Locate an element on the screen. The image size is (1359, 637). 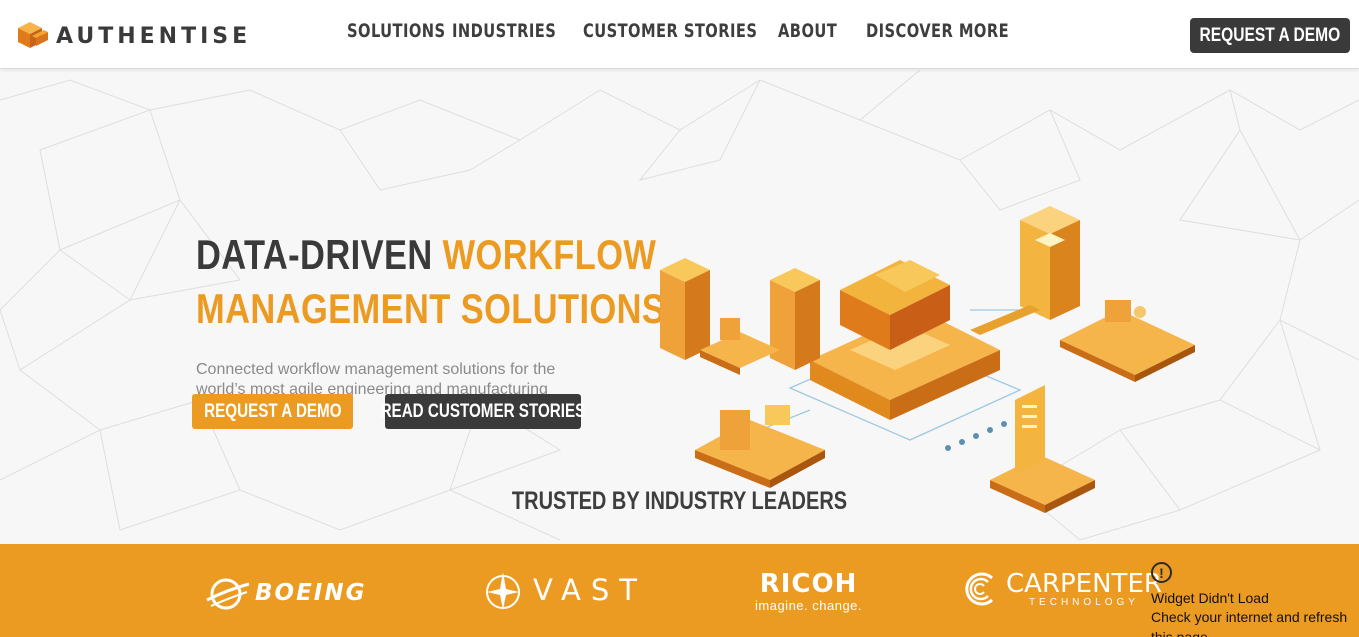
vast-logo: VAST is located at coordinates (566, 590).